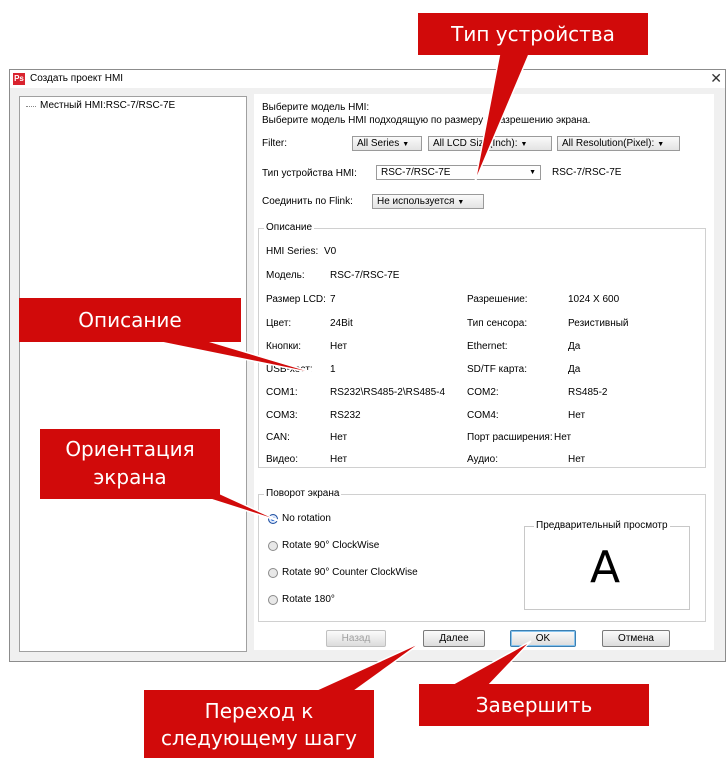  What do you see at coordinates (130, 464) in the screenshot?
I see `callout-orientation: Ориентация экрана` at bounding box center [130, 464].